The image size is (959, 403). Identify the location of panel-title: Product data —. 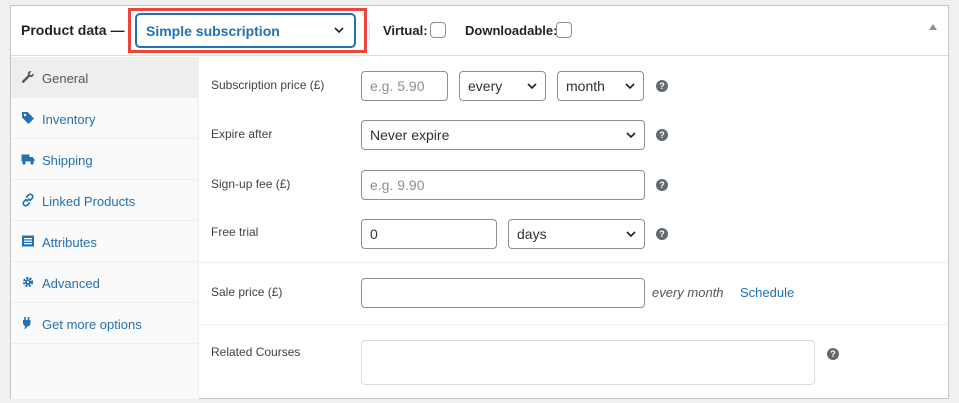
(72, 30).